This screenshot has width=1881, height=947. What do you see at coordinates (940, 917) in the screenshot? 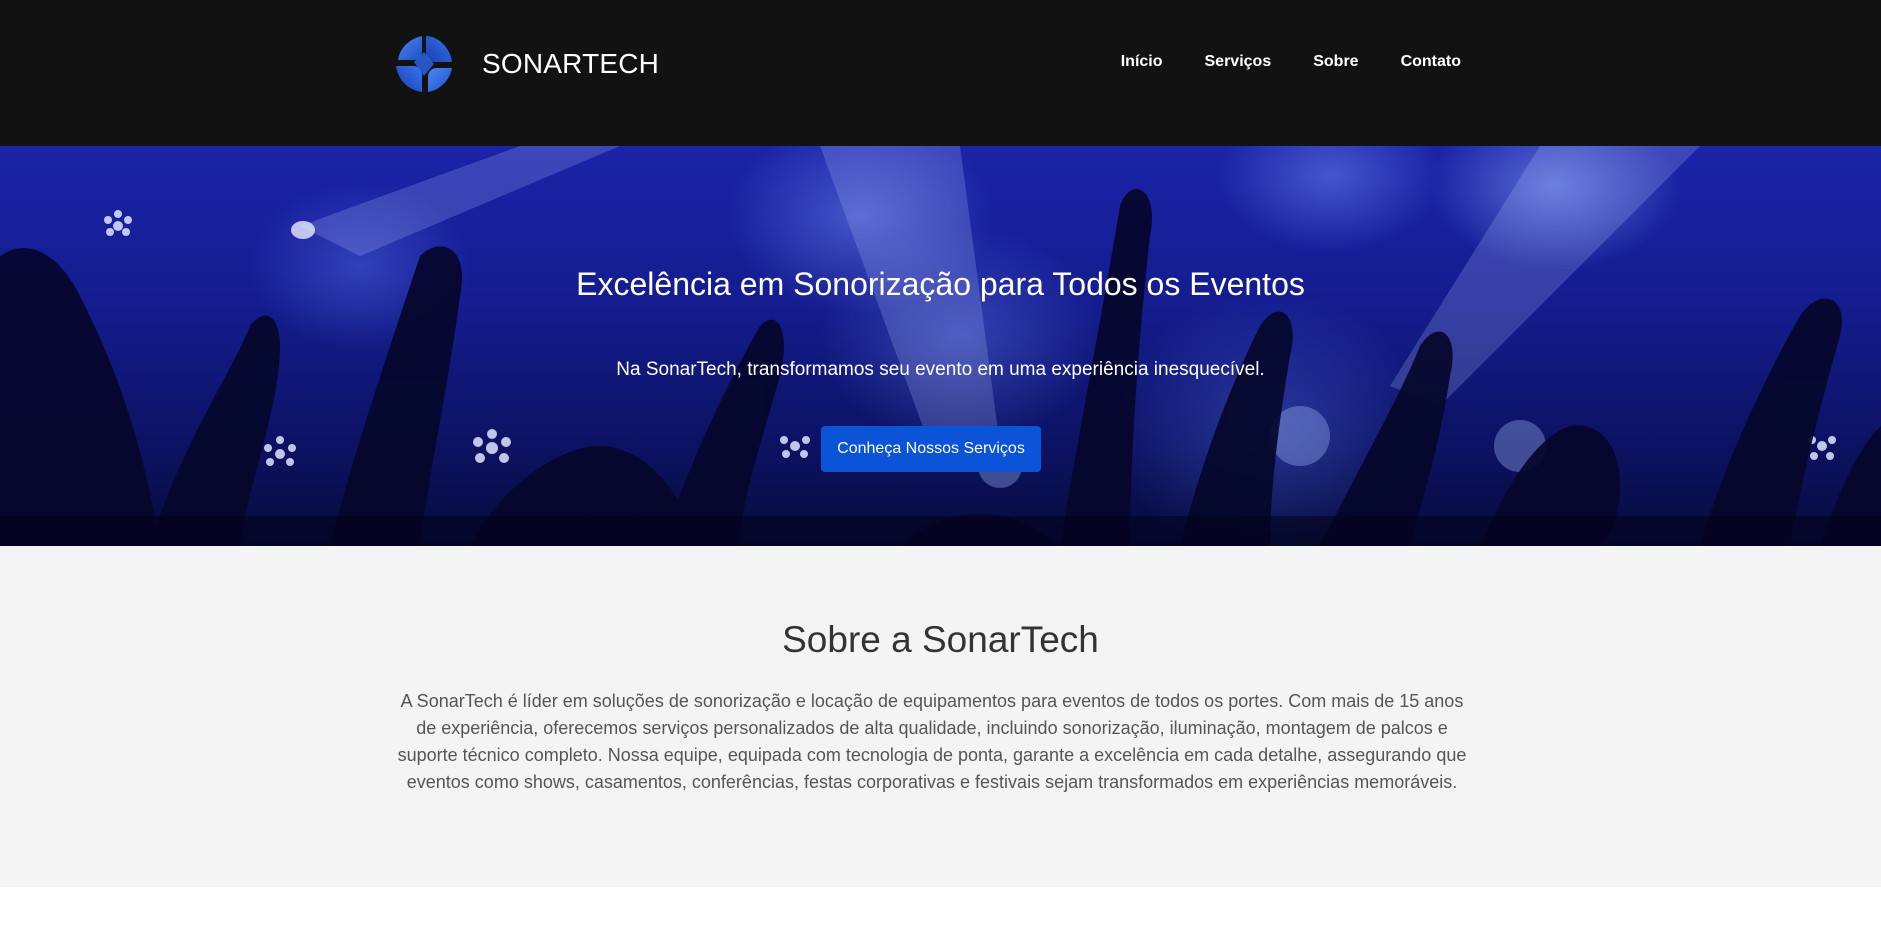
I see `page-bottom-area` at bounding box center [940, 917].